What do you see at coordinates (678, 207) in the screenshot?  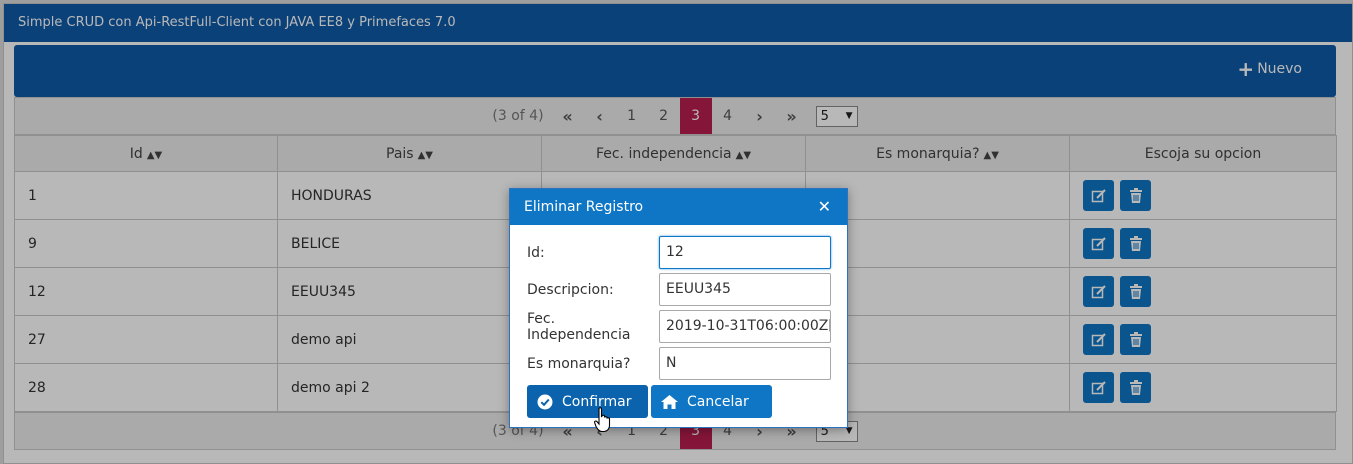 I see `dialog-header: Eliminar Registro ✕` at bounding box center [678, 207].